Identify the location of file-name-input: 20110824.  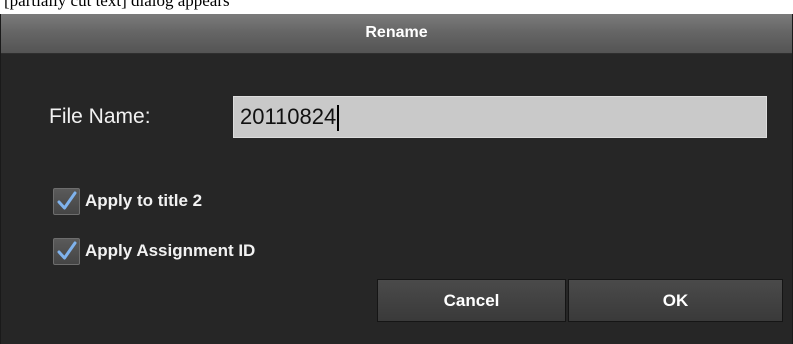
(500, 117).